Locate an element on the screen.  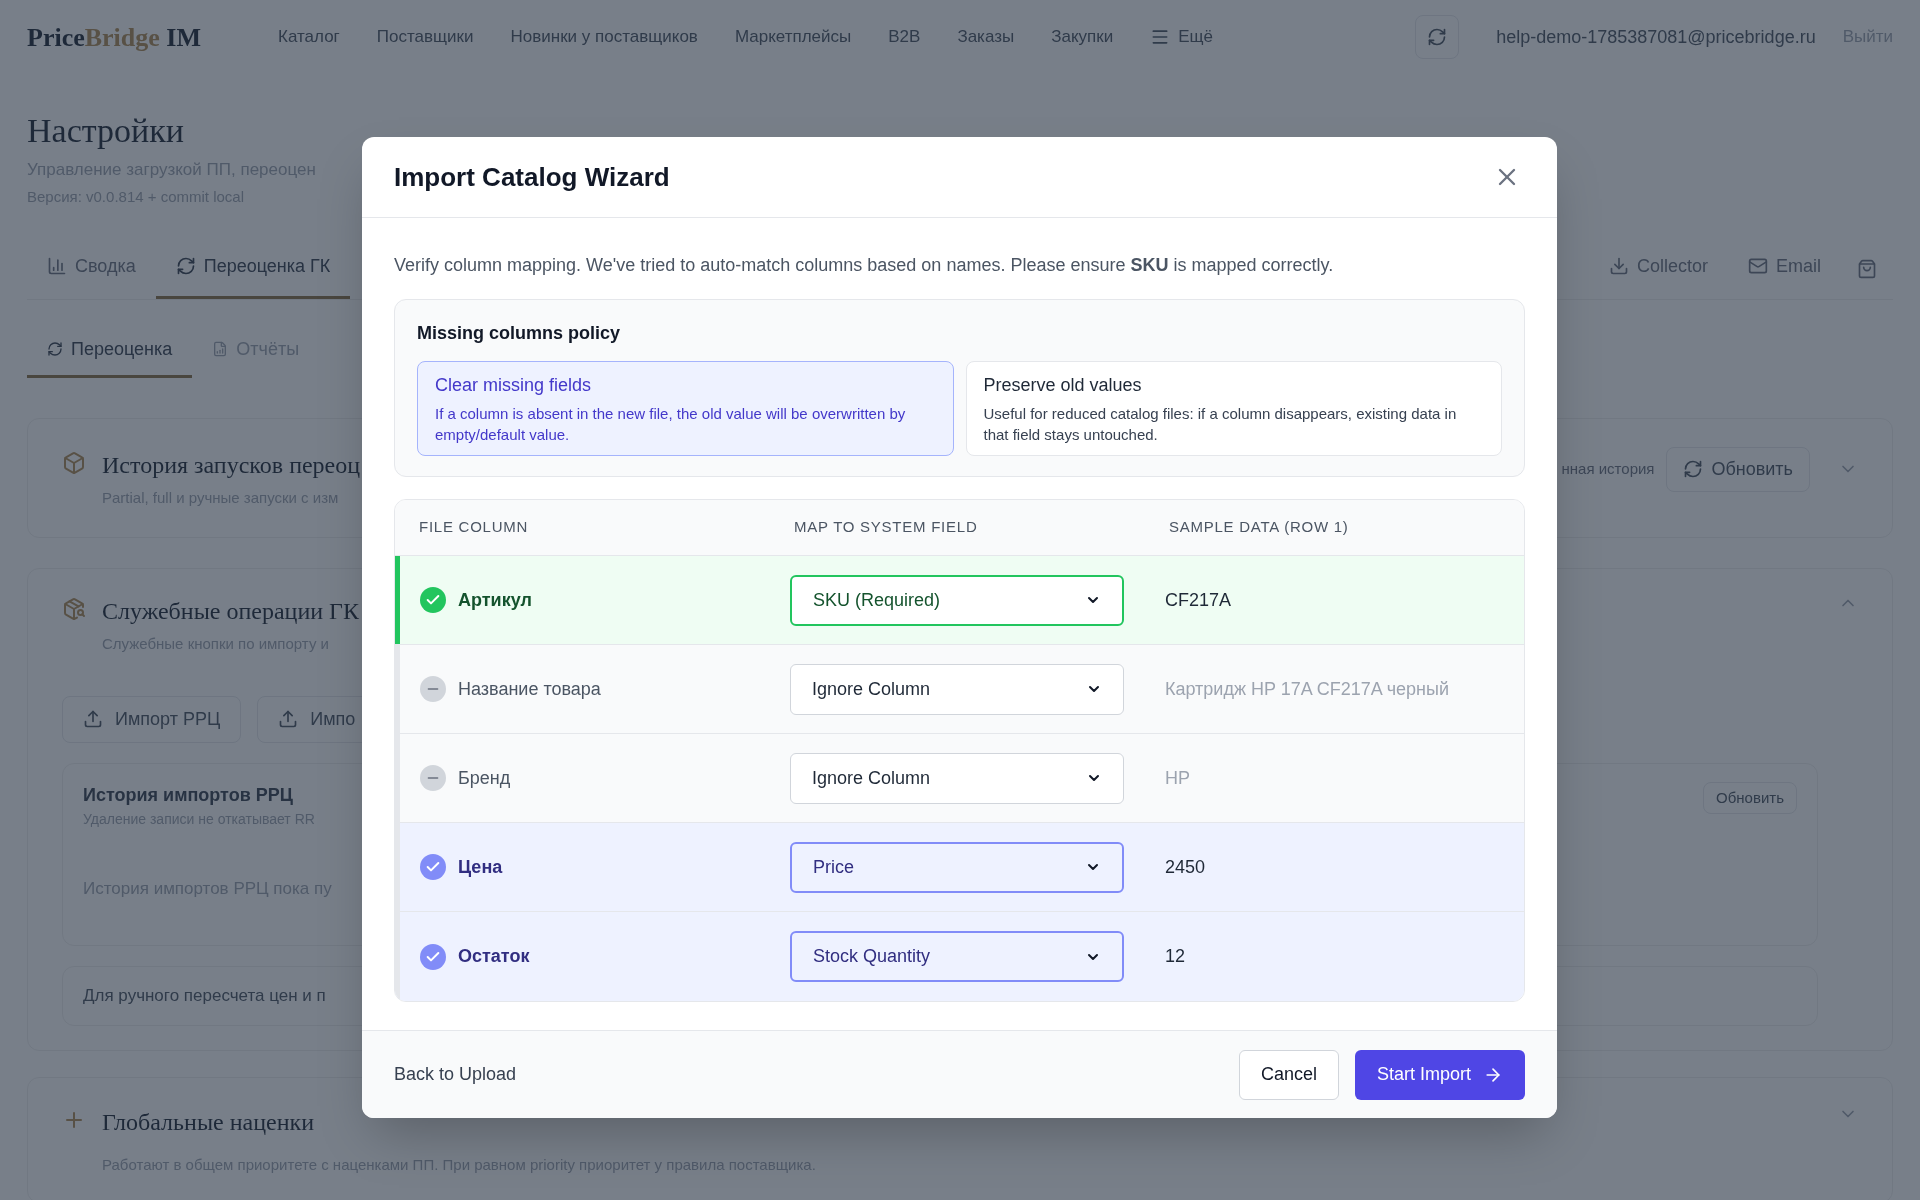
column-header: FILE COLUMN is located at coordinates (474, 527).